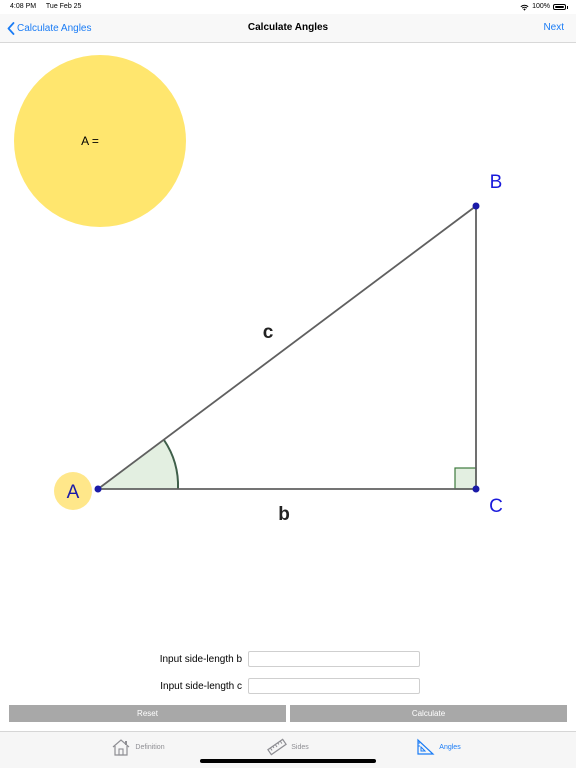 The height and width of the screenshot is (768, 576). Describe the element at coordinates (450, 747) in the screenshot. I see `tab-angles-label: Angles` at that location.